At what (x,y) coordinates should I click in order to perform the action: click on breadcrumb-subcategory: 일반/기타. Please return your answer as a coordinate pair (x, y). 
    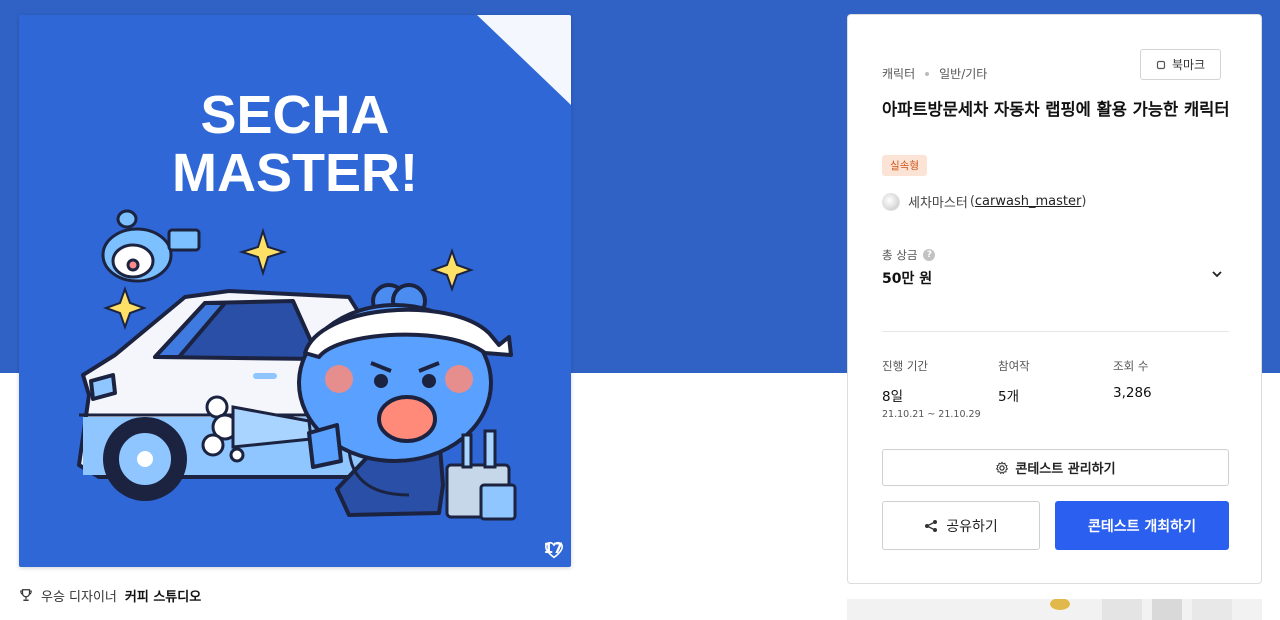
    Looking at the image, I should click on (963, 73).